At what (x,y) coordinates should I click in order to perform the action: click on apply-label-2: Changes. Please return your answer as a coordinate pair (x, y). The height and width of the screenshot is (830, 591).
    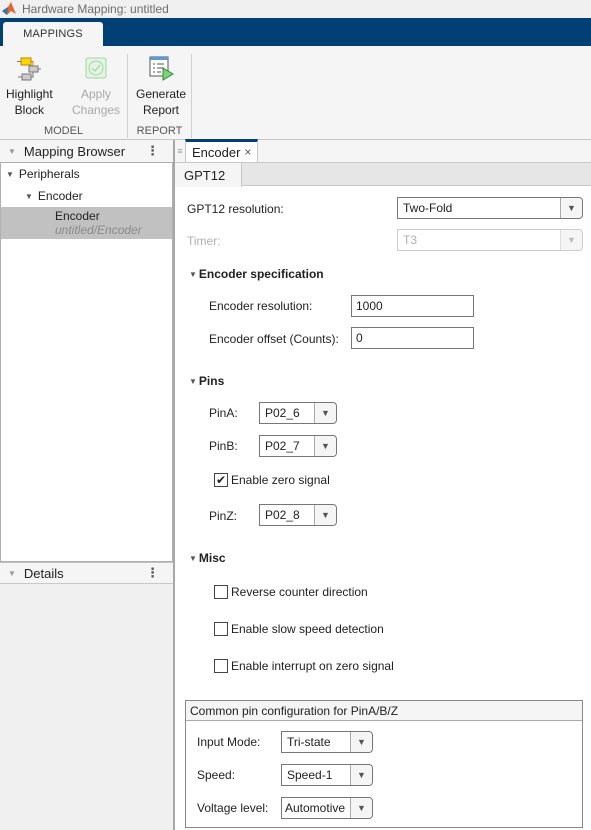
    Looking at the image, I should click on (96, 110).